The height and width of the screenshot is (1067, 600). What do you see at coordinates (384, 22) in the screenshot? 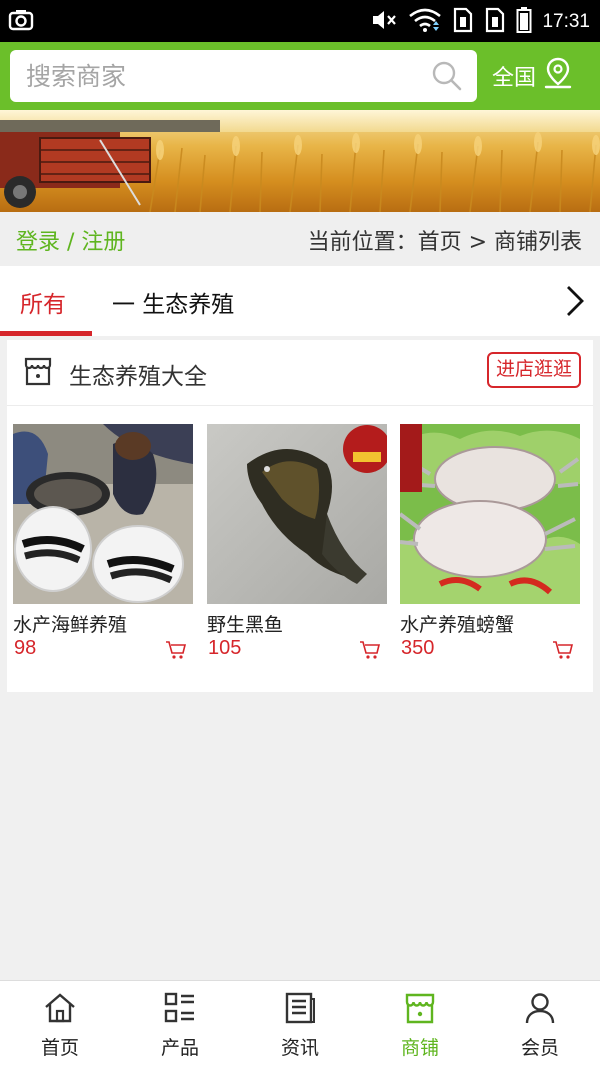
I see `mute-icon` at bounding box center [384, 22].